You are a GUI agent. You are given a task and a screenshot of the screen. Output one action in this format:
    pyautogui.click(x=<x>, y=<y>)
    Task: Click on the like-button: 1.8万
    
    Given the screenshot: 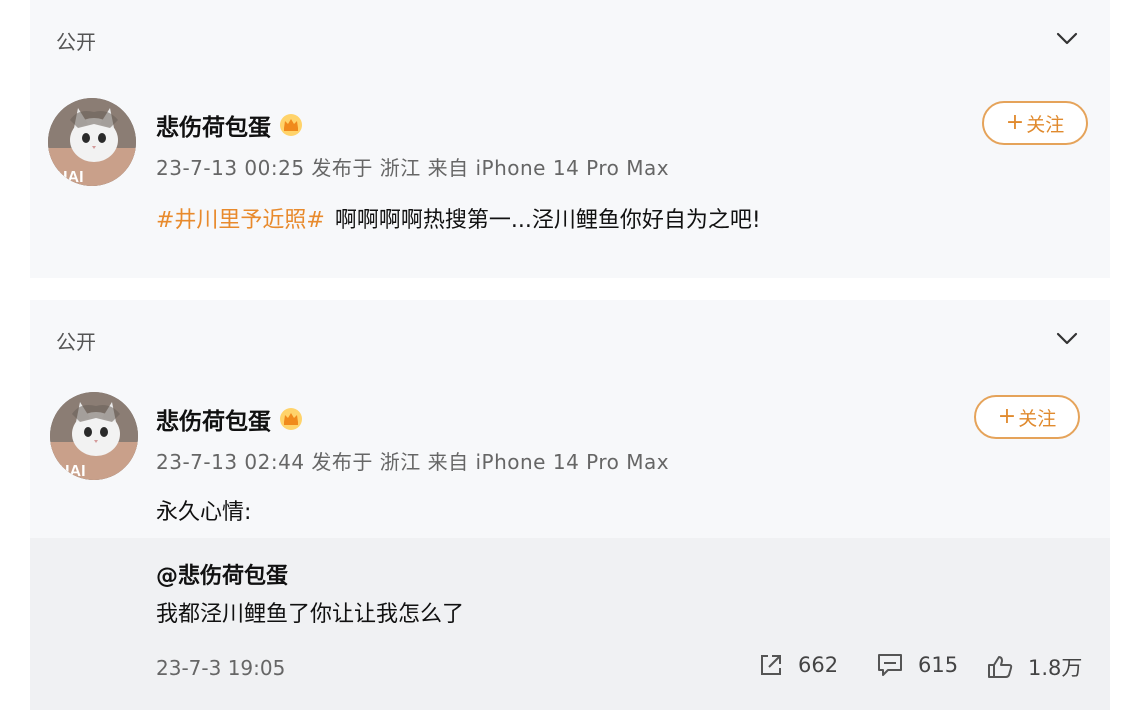 What is the action you would take?
    pyautogui.click(x=1034, y=667)
    